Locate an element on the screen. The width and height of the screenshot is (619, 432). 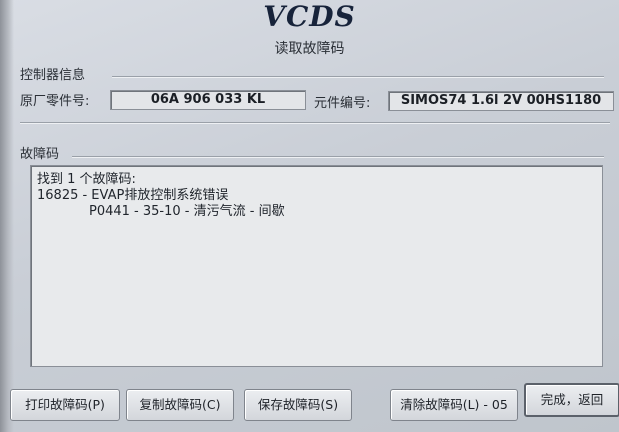
controller-info-divider is located at coordinates (358, 76).